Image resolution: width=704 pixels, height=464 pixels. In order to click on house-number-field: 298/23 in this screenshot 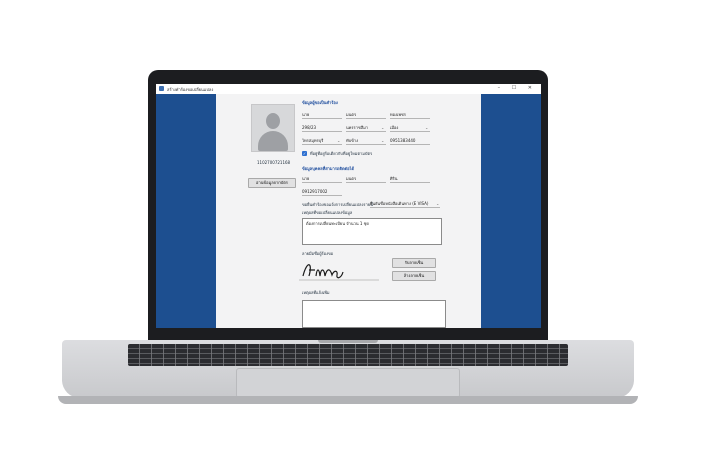, I will do `click(322, 128)`.